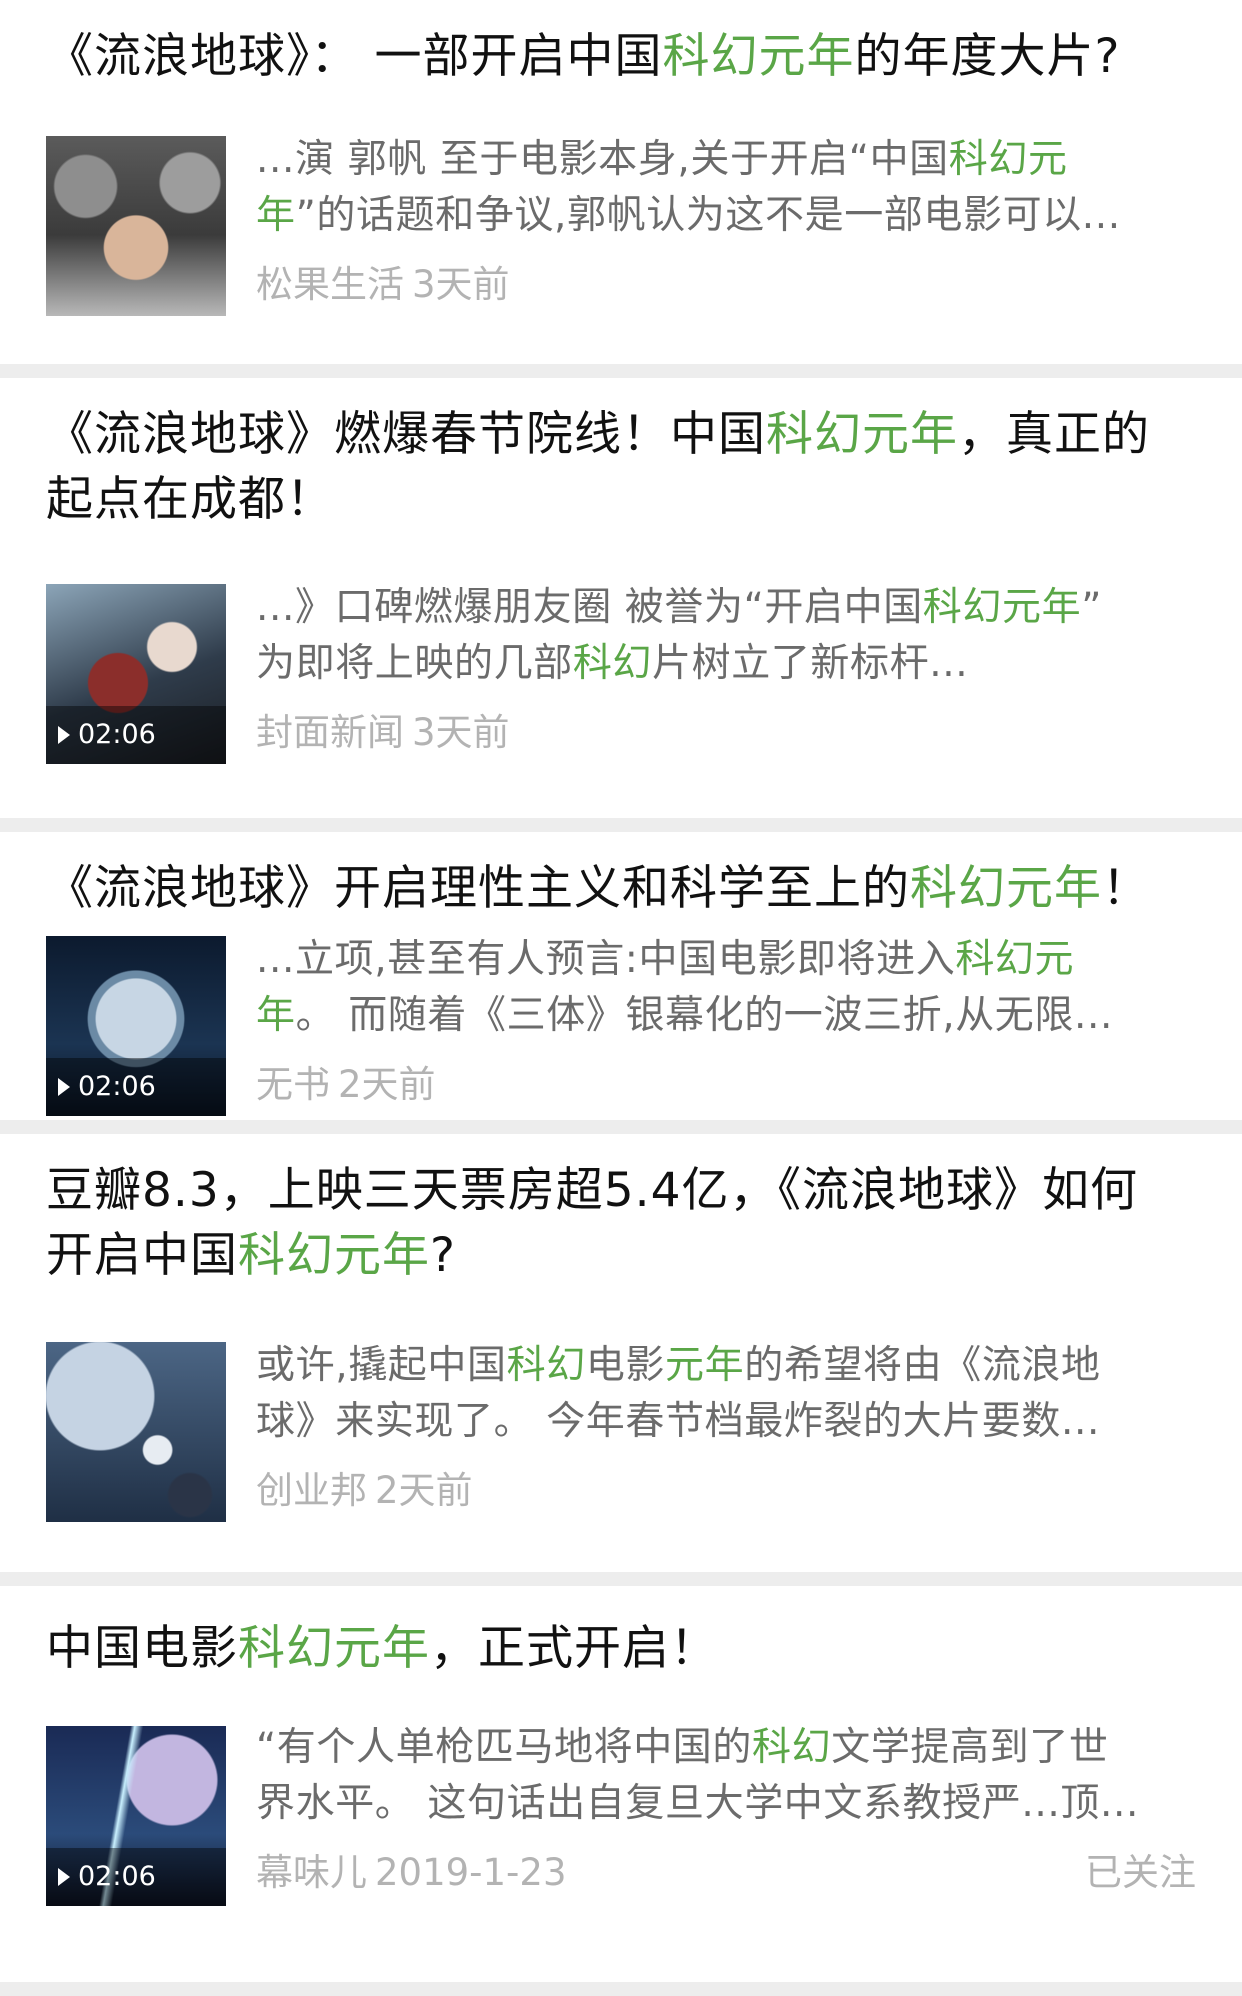 This screenshot has width=1242, height=1996. What do you see at coordinates (142, 1255) in the screenshot?
I see `text-segment: 开启中国` at bounding box center [142, 1255].